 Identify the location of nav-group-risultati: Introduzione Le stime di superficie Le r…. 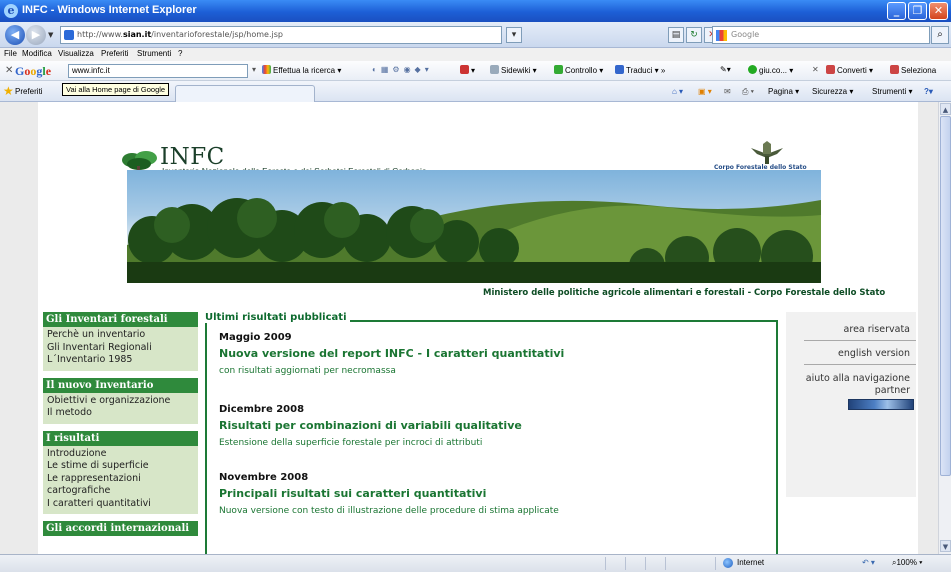
(120, 479).